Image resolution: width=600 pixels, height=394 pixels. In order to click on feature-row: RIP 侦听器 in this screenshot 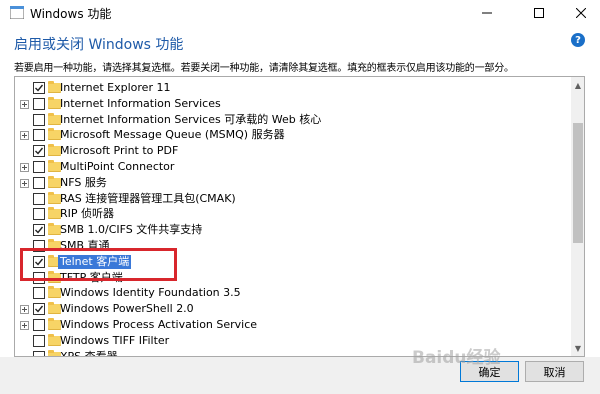, I will do `click(292, 214)`.